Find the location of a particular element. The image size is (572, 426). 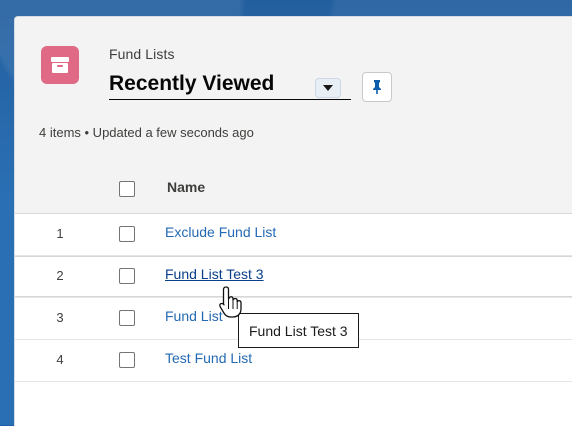

row-number: 2 is located at coordinates (60, 275).